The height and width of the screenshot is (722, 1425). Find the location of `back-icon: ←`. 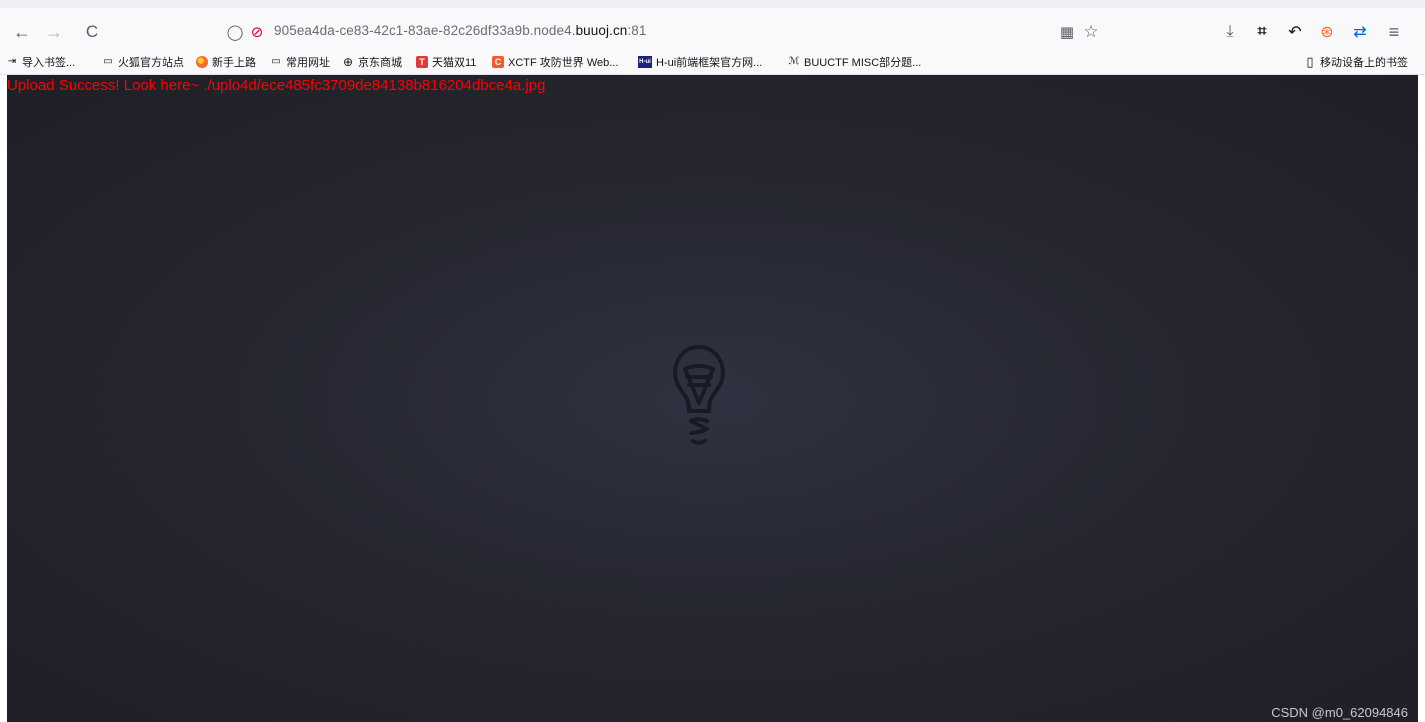

back-icon: ← is located at coordinates (22, 32).